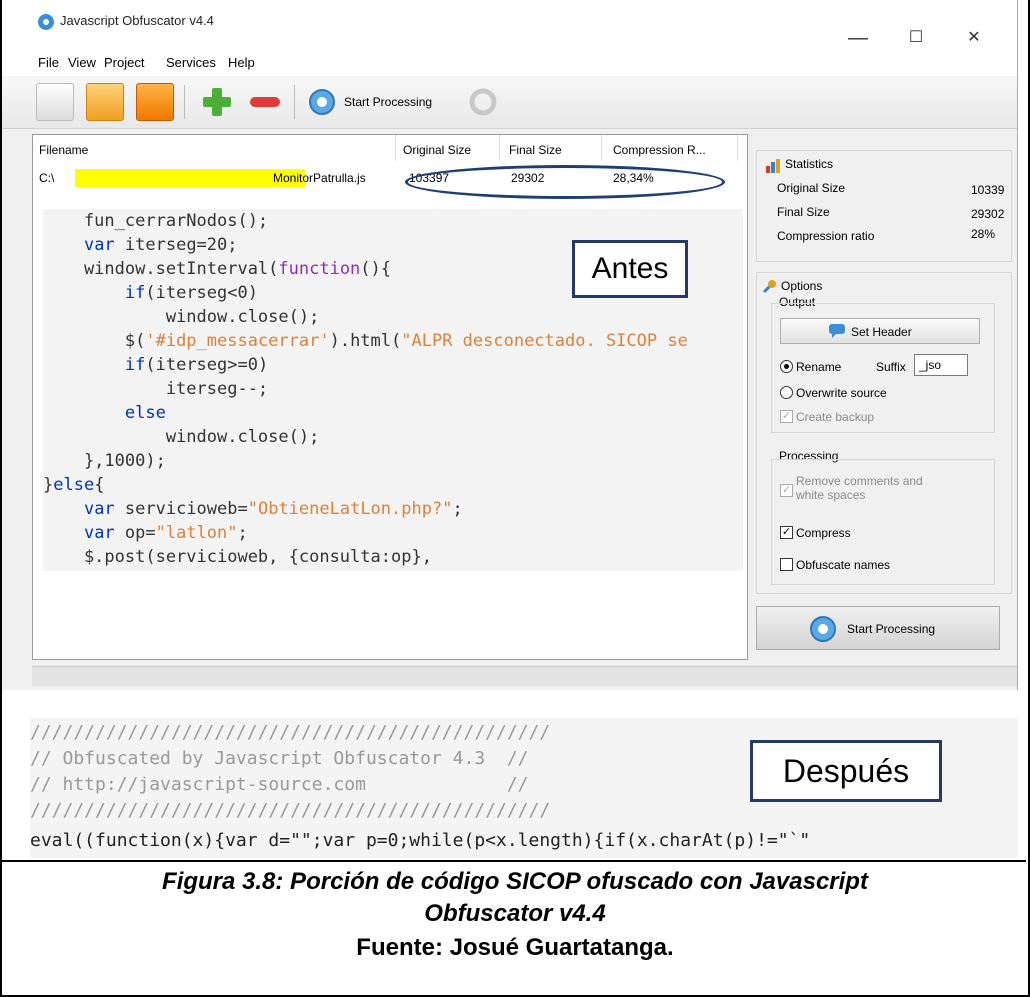  What do you see at coordinates (190, 178) in the screenshot?
I see `redacted-path-highlight` at bounding box center [190, 178].